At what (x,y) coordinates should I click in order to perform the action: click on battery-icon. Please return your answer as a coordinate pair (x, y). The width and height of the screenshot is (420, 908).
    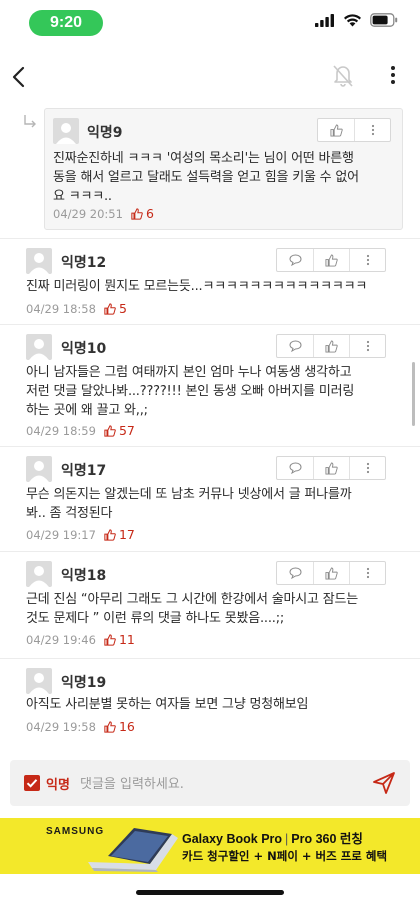
    Looking at the image, I should click on (384, 20).